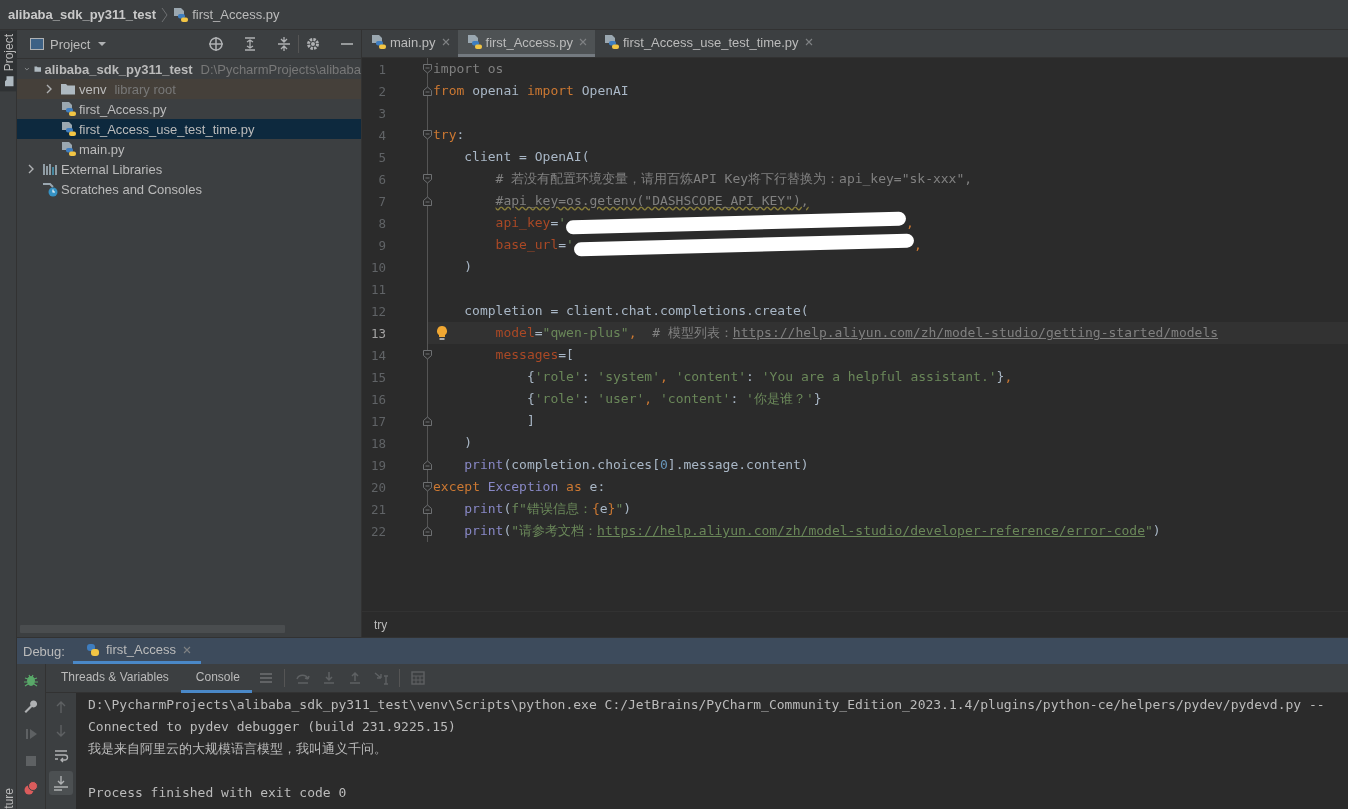 This screenshot has height=809, width=1348. Describe the element at coordinates (31, 788) in the screenshot. I see `breakpoints-icon` at that location.